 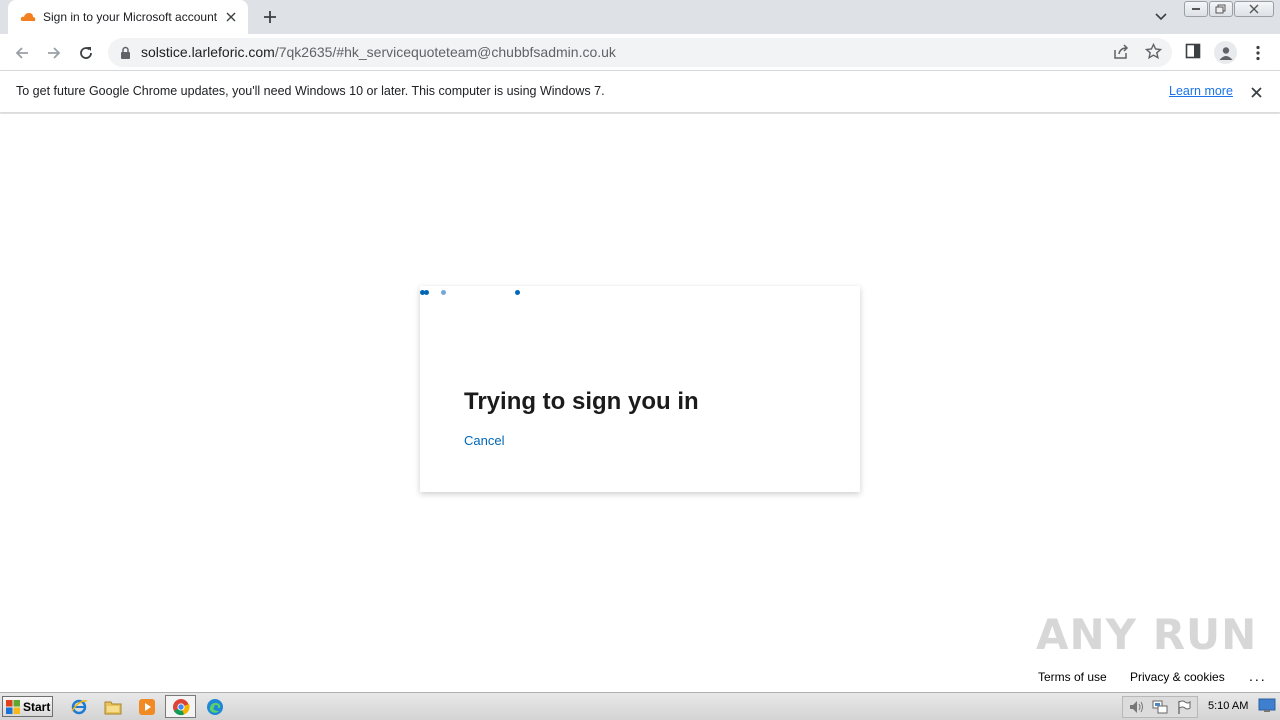 I want to click on url-host: solstice.larleforic.com, so click(x=208, y=52).